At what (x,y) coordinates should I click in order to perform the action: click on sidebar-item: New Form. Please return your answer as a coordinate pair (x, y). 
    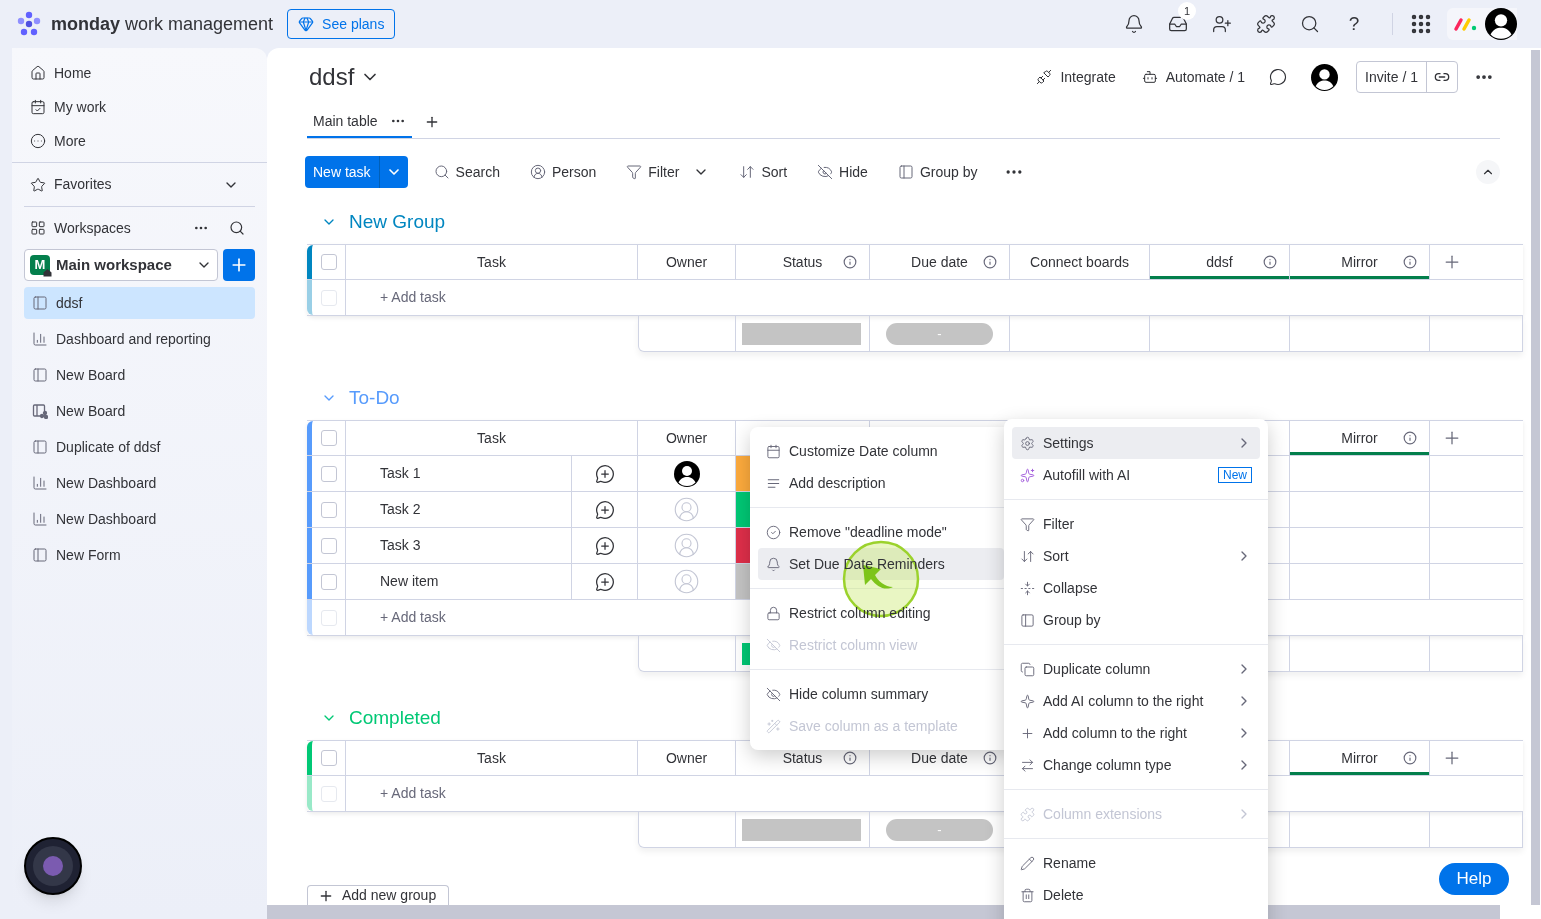
    Looking at the image, I should click on (139, 555).